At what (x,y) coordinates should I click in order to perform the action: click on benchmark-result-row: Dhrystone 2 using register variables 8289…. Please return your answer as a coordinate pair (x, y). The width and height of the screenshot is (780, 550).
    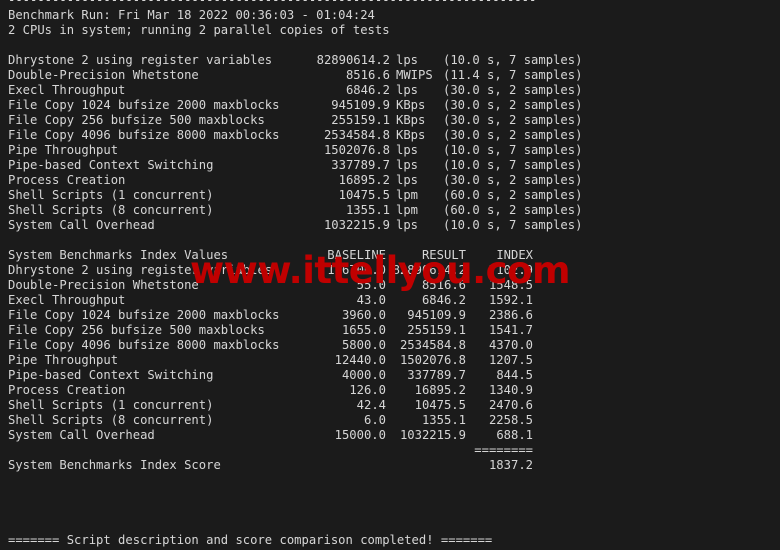
    Looking at the image, I should click on (390, 60).